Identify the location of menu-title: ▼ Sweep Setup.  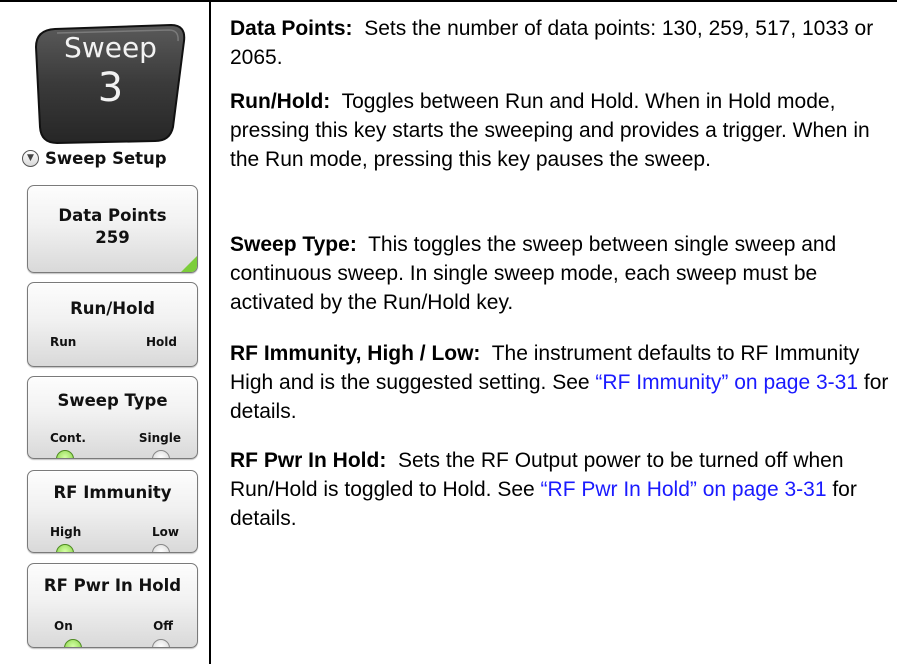
(94, 158).